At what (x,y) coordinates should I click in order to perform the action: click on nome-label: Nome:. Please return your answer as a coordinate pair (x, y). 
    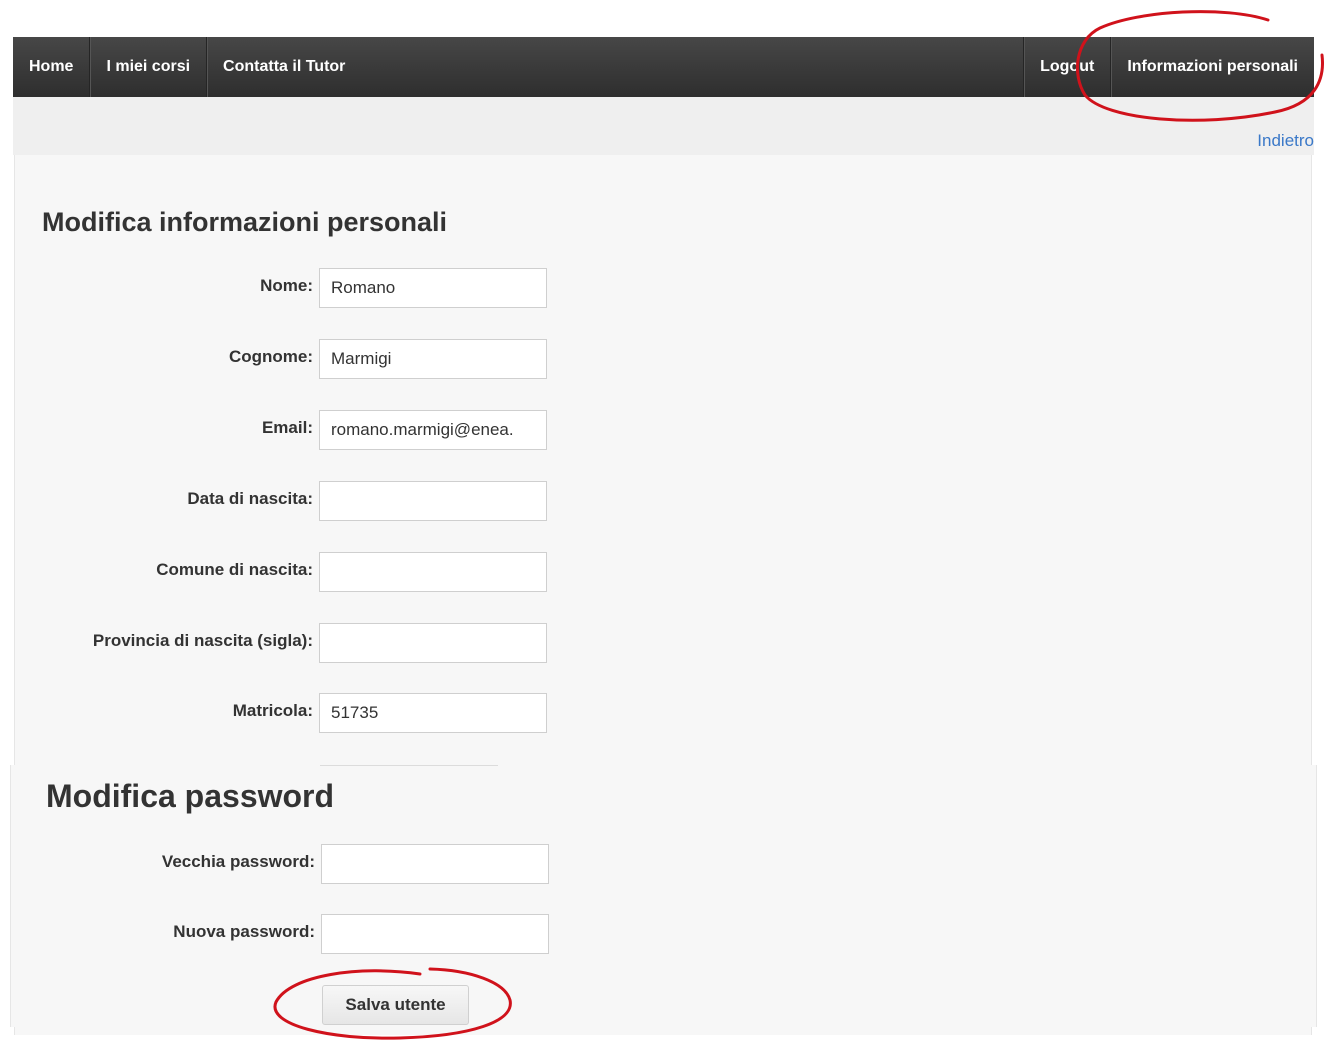
    Looking at the image, I should click on (286, 285).